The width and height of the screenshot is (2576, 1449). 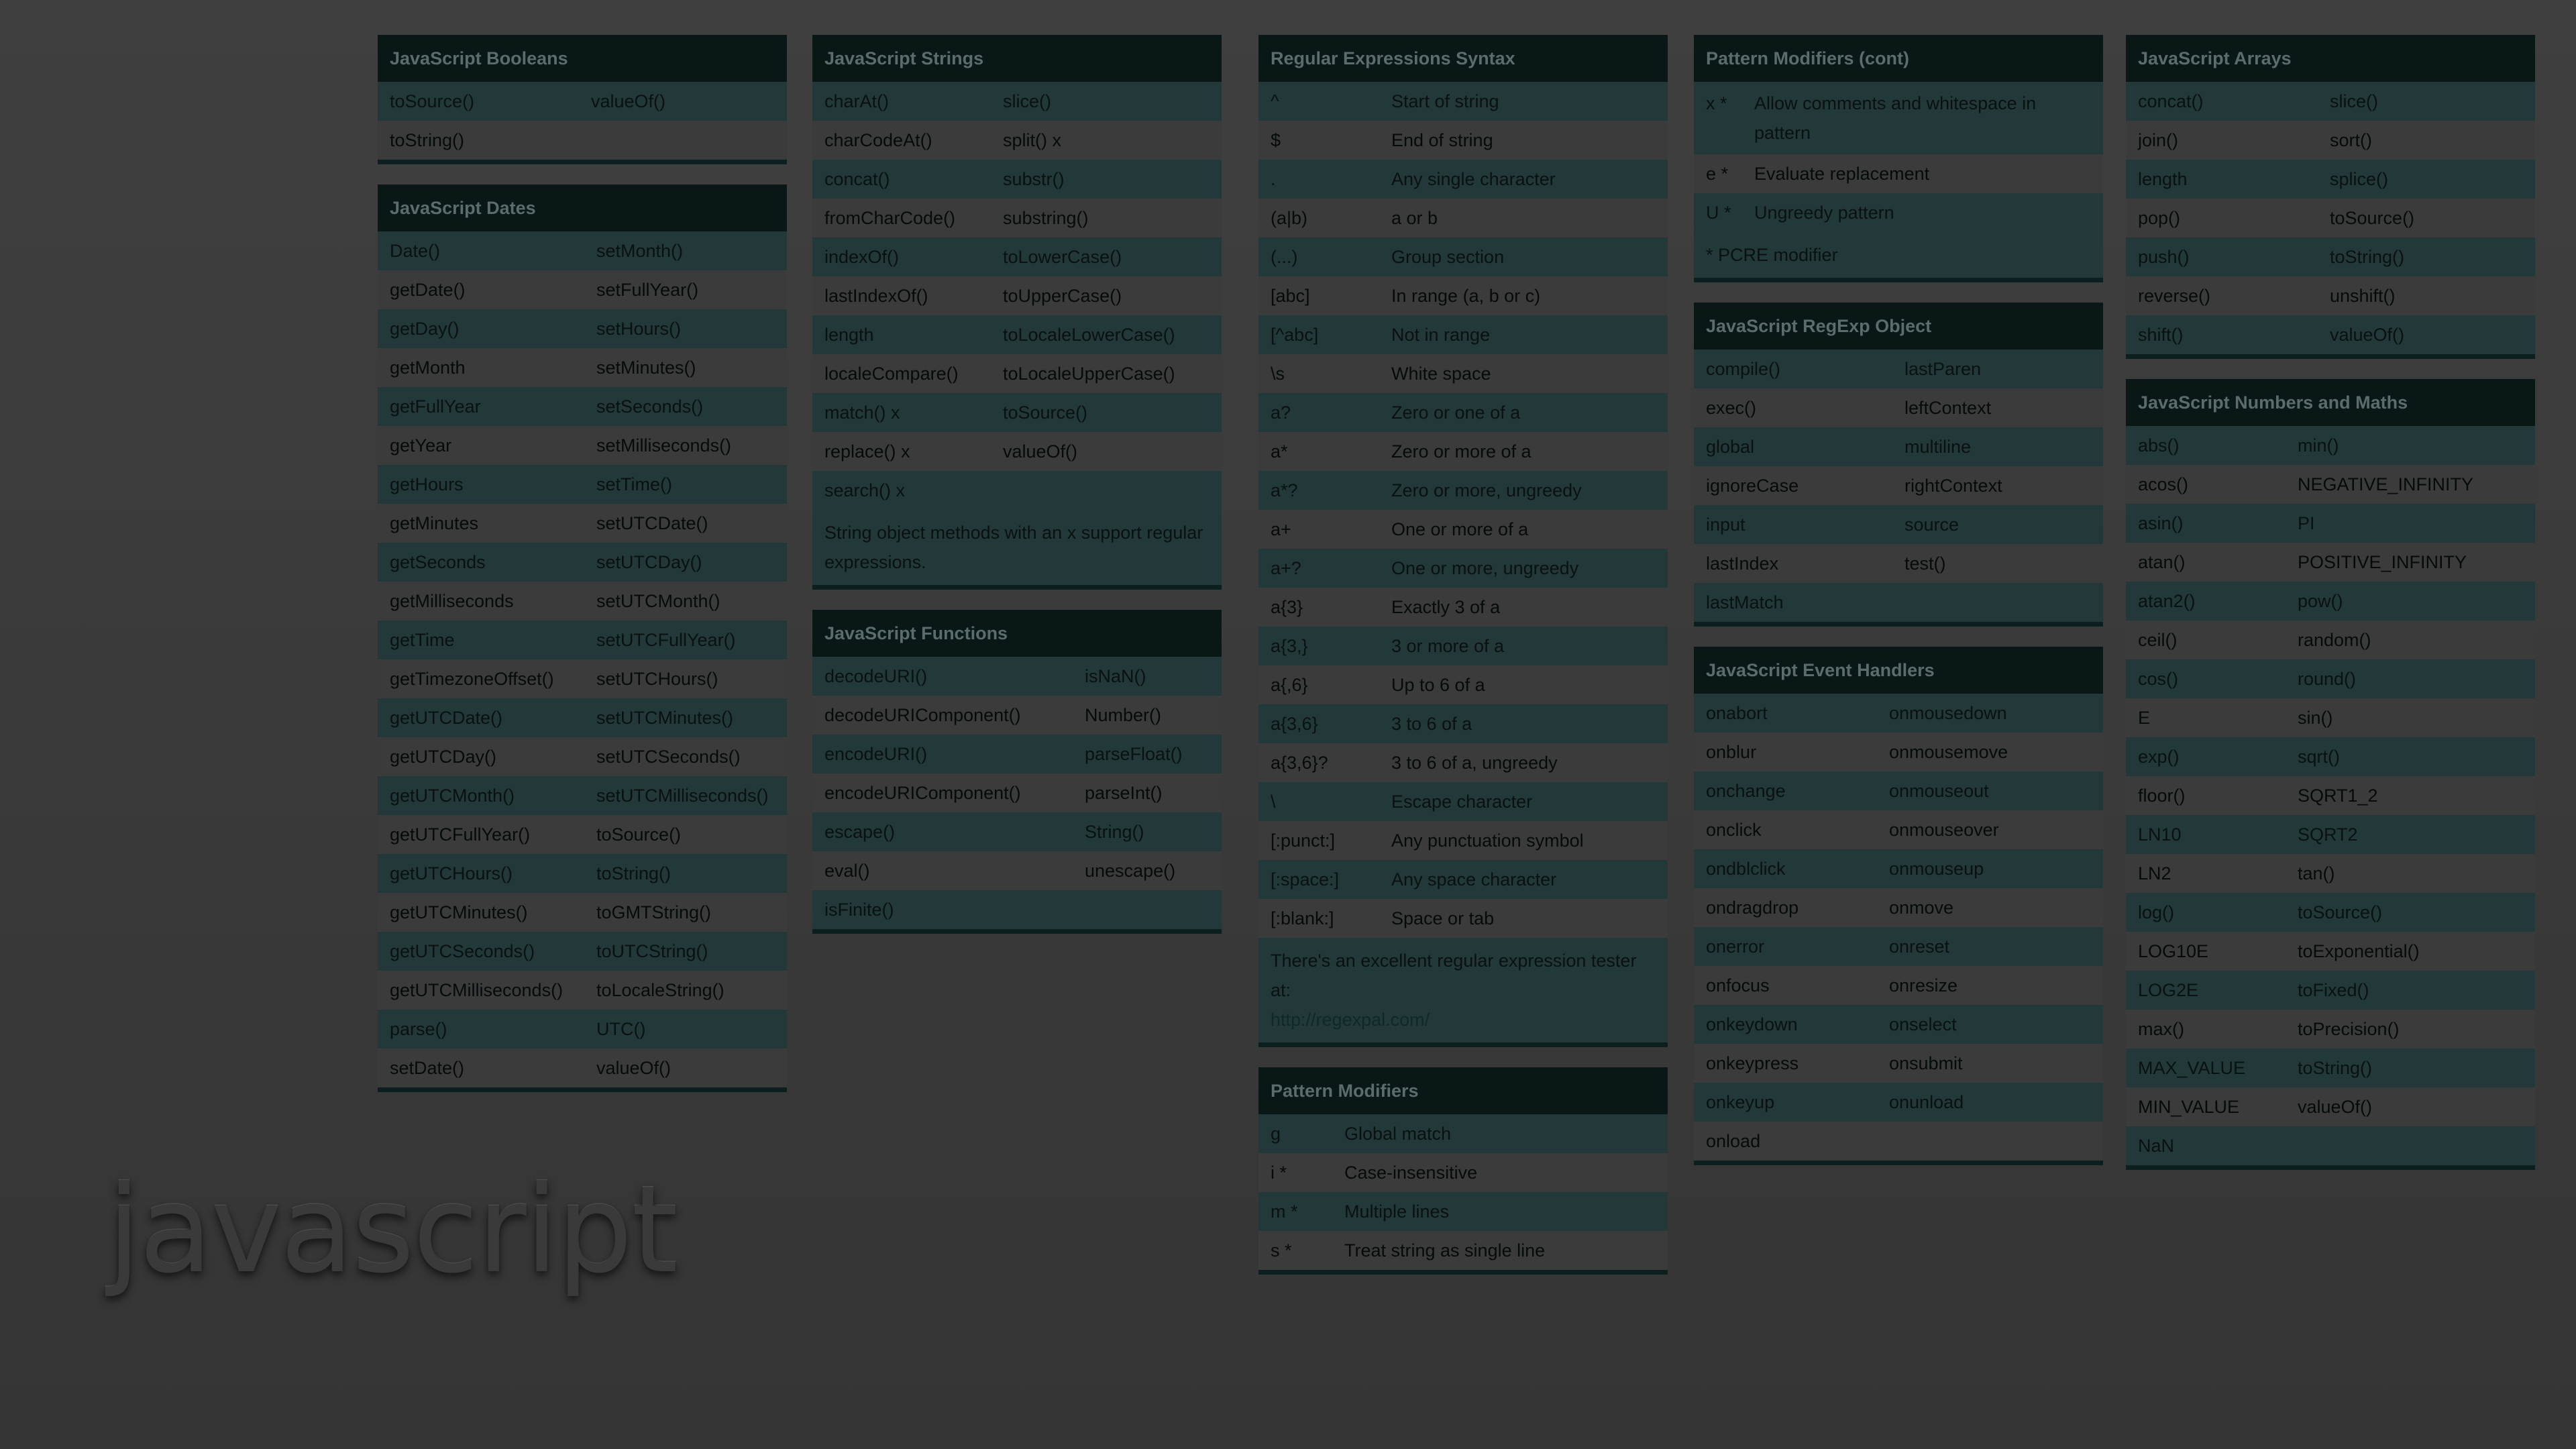 What do you see at coordinates (462, 951) in the screenshot?
I see `item-key: getUTCSeconds()` at bounding box center [462, 951].